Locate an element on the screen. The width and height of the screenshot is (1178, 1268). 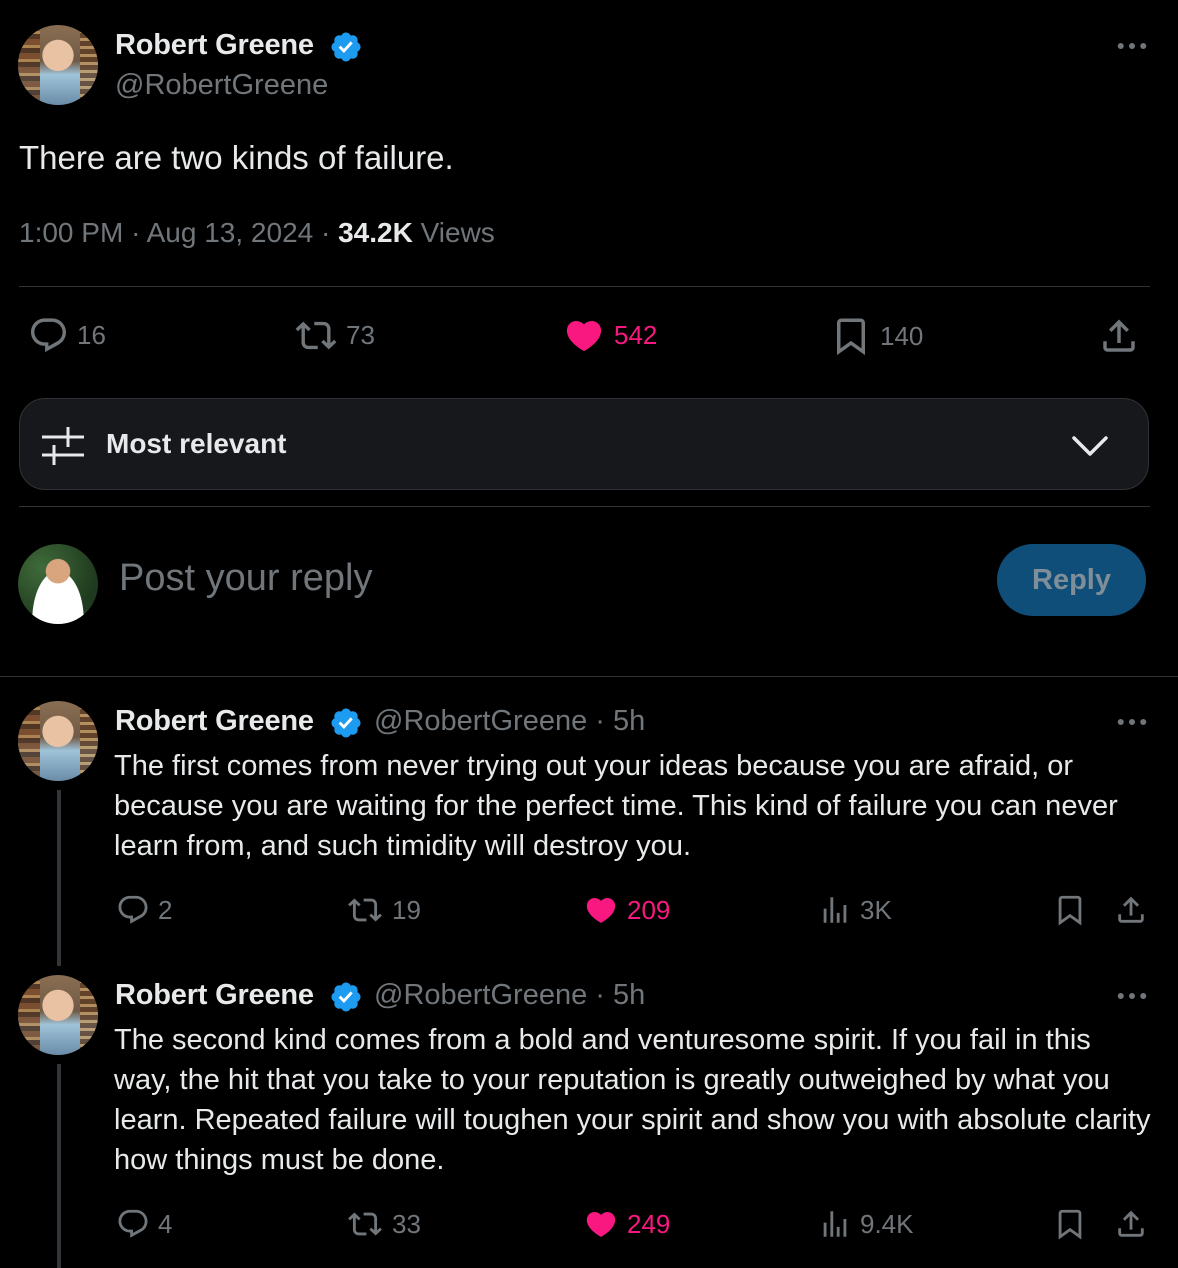
views-label: Views is located at coordinates (457, 232).